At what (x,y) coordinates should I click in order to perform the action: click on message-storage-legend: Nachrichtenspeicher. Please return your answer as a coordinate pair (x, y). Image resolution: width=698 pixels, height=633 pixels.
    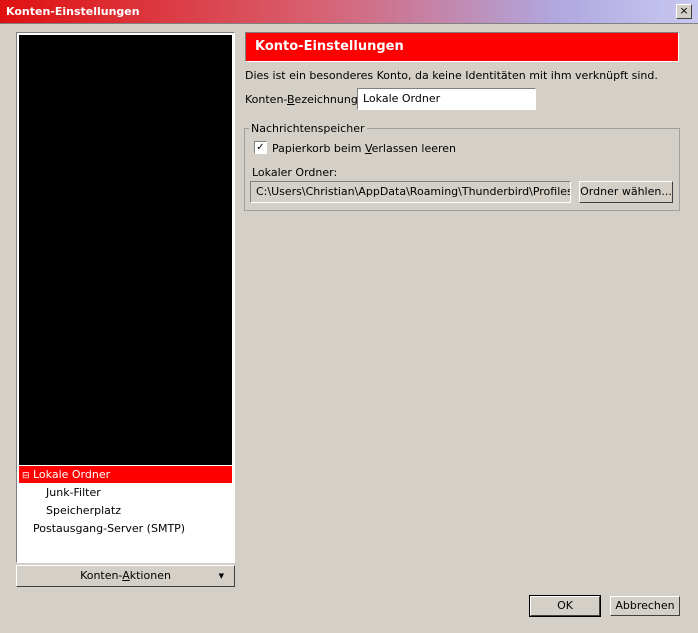
    Looking at the image, I should click on (308, 128).